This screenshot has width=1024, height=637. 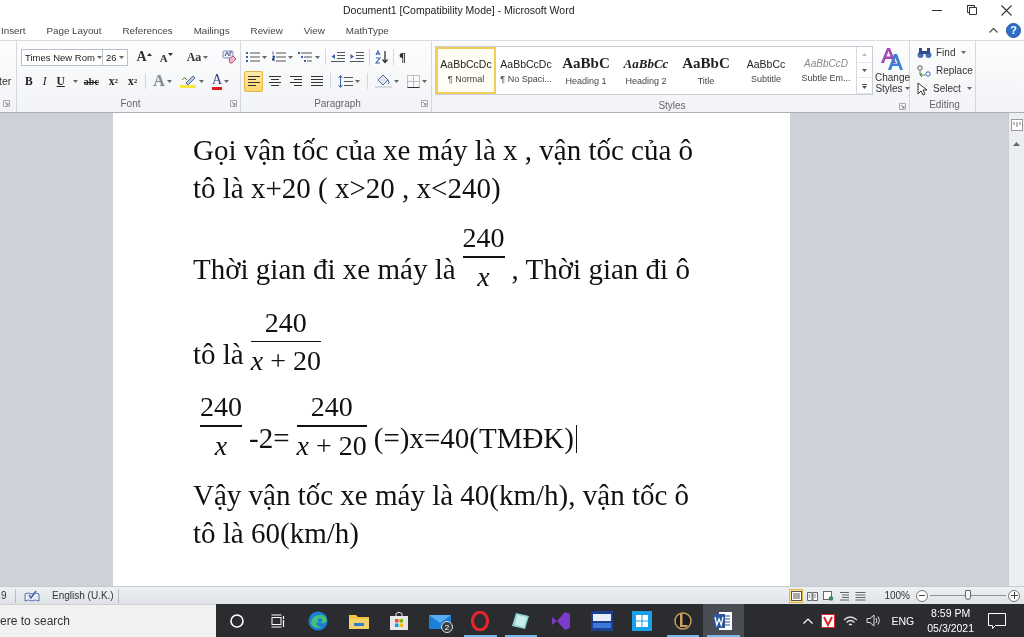 What do you see at coordinates (211, 30) in the screenshot?
I see `ribbon-tab: Mailings` at bounding box center [211, 30].